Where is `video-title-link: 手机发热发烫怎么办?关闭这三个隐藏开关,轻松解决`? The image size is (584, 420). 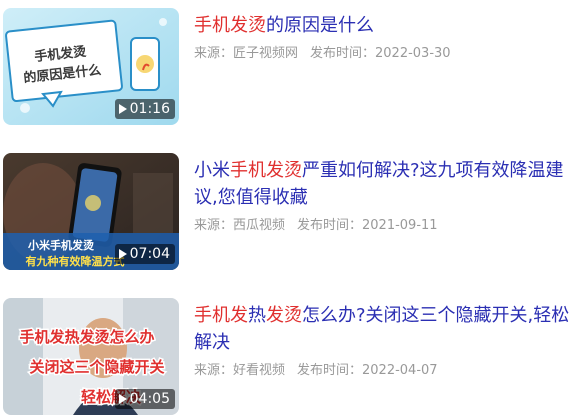
video-title-link: 手机发热发烫怎么办?关闭这三个隐藏开关,轻松解决 is located at coordinates (384, 329).